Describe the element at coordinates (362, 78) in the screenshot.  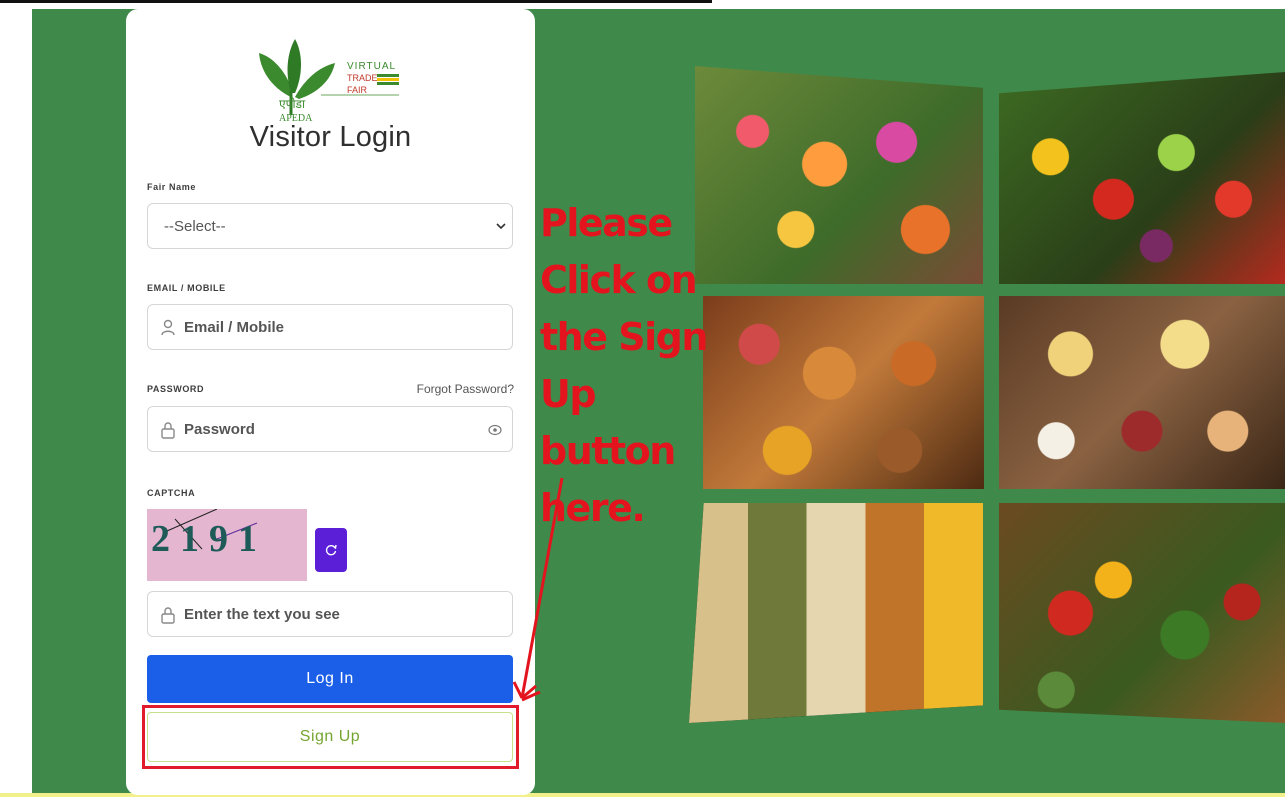
I see `logo-trade: TRADE` at that location.